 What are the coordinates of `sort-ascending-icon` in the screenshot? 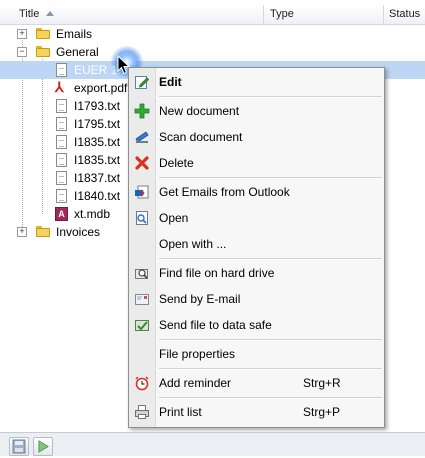 It's located at (50, 13).